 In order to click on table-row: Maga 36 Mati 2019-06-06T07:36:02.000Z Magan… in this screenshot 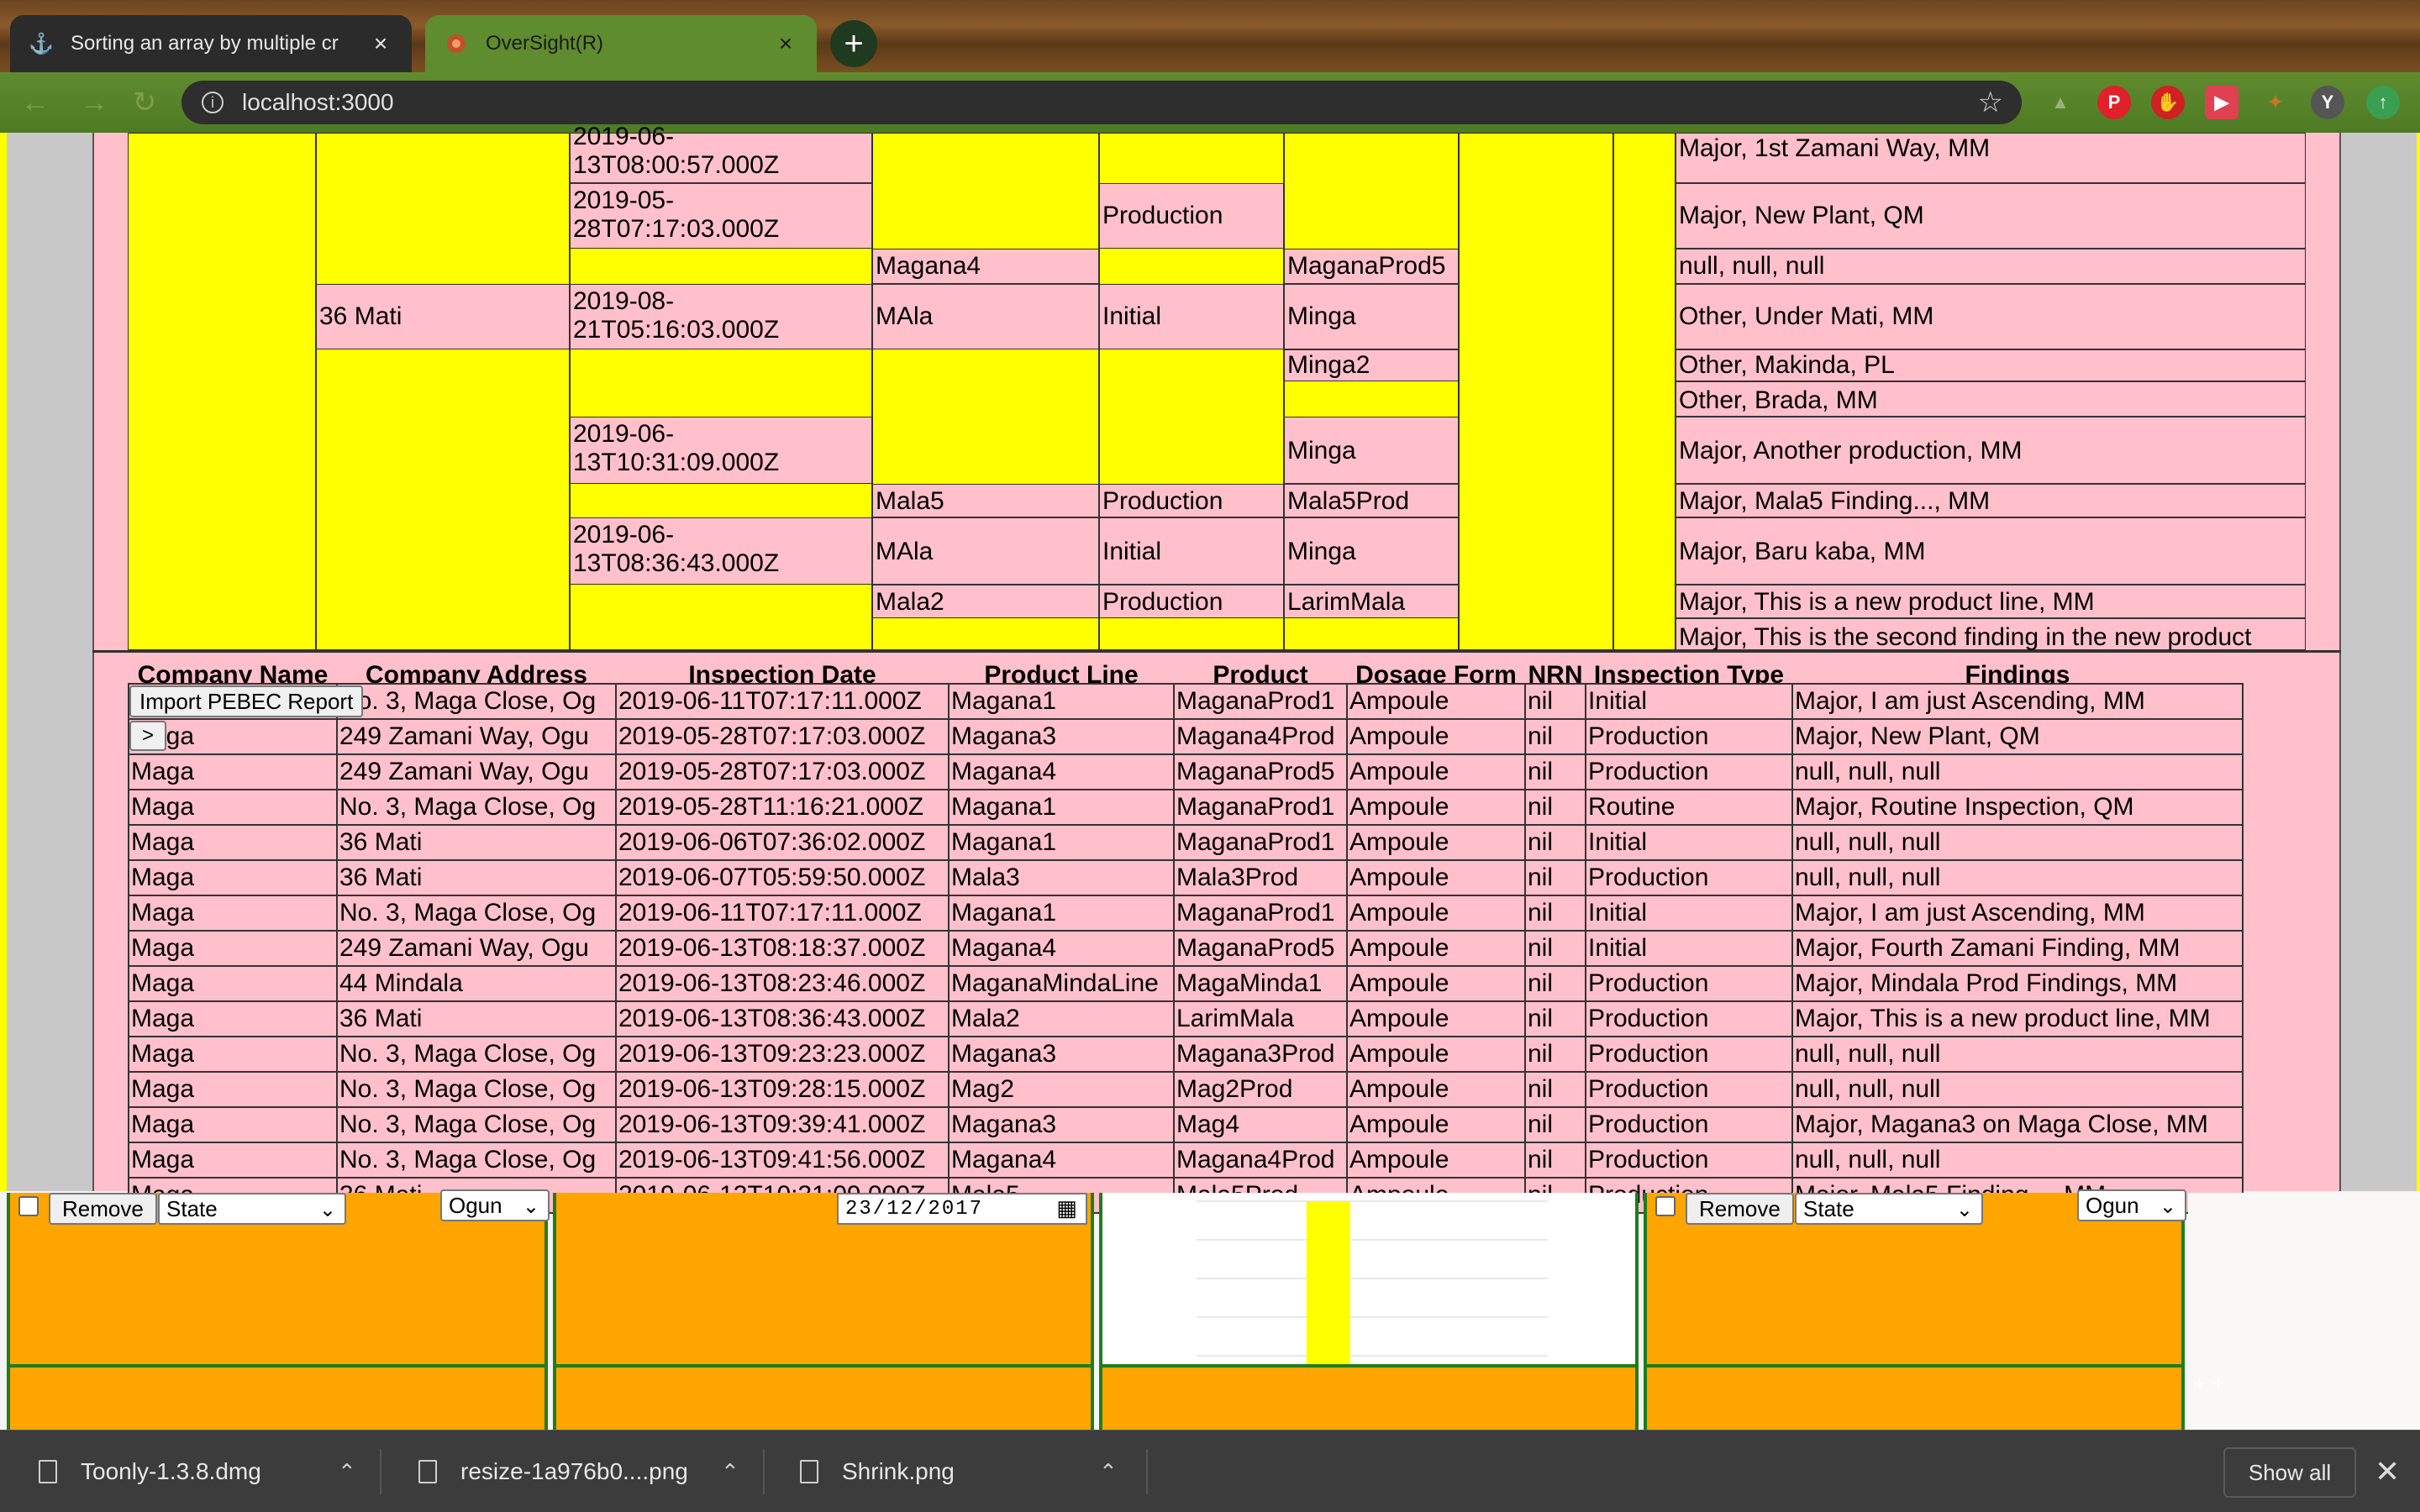, I will do `click(1186, 842)`.